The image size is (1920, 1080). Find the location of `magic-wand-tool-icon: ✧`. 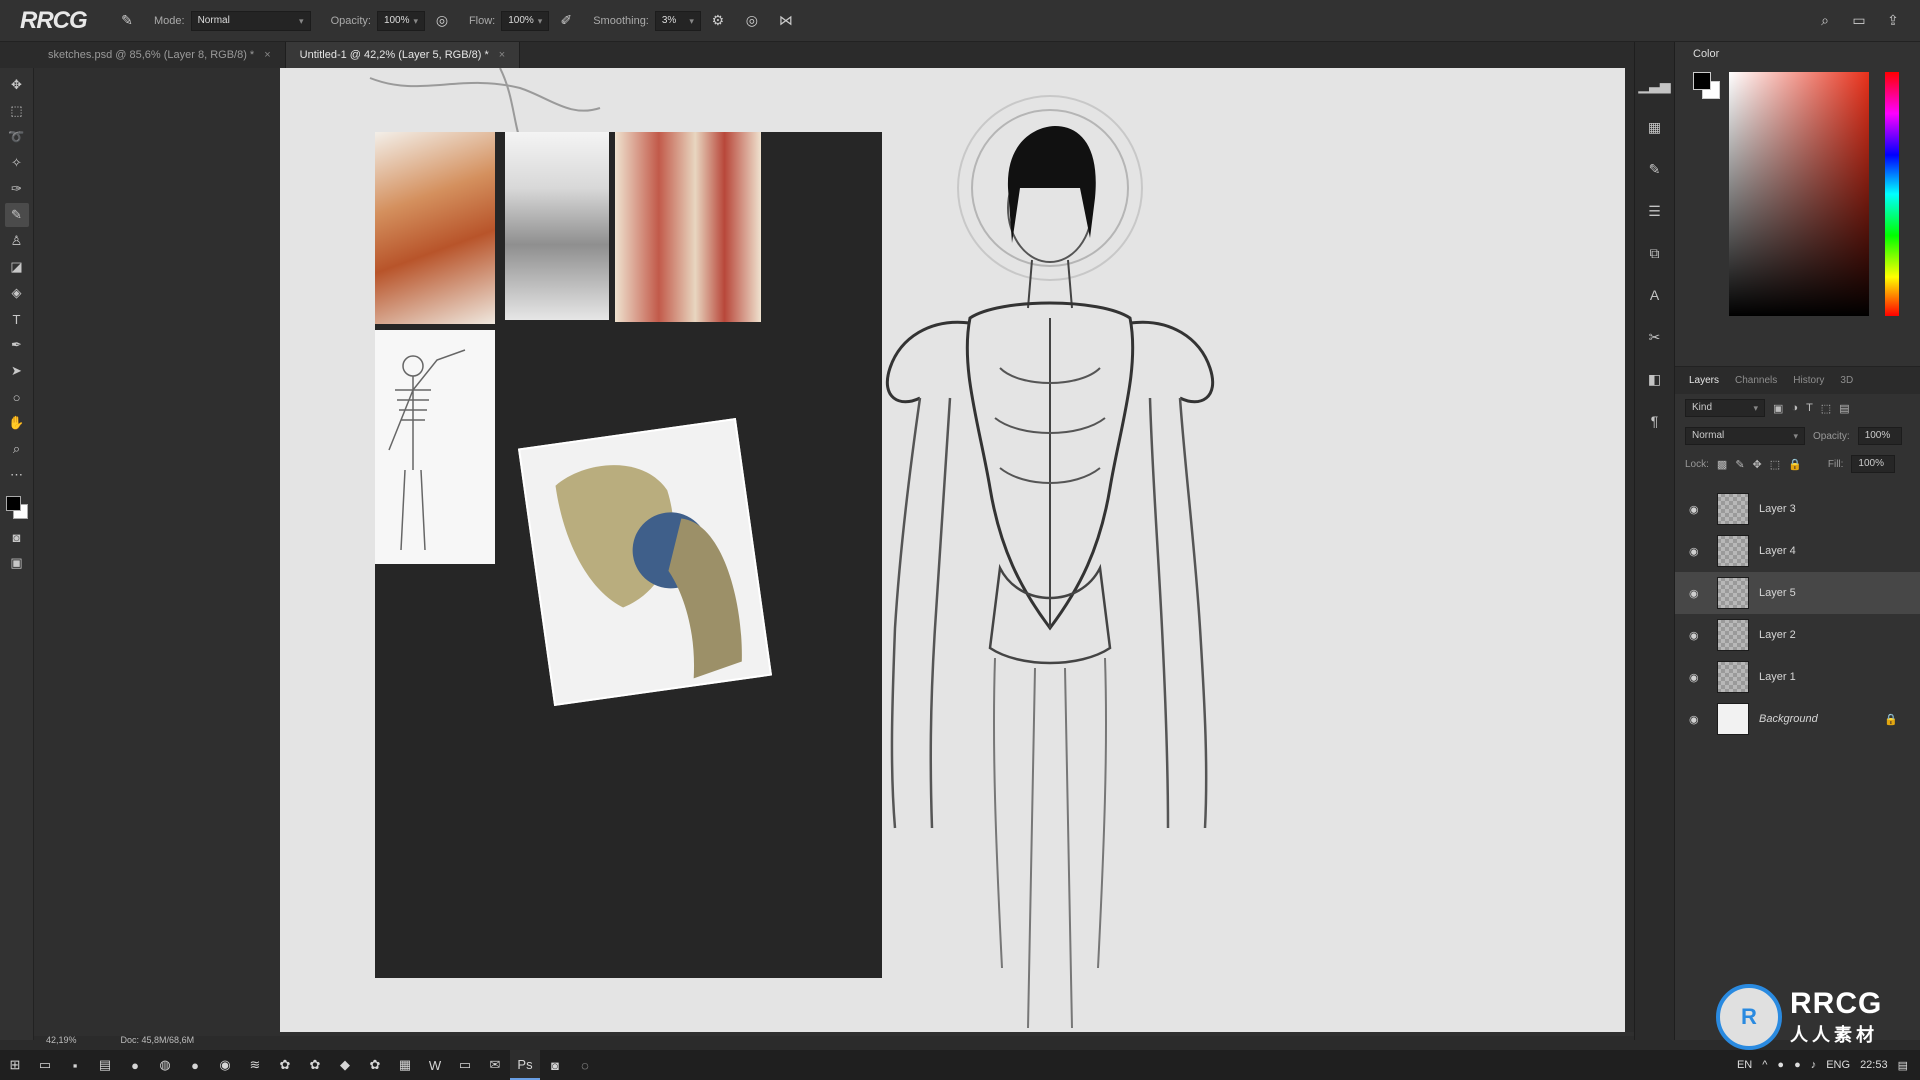

magic-wand-tool-icon: ✧ is located at coordinates (17, 163).